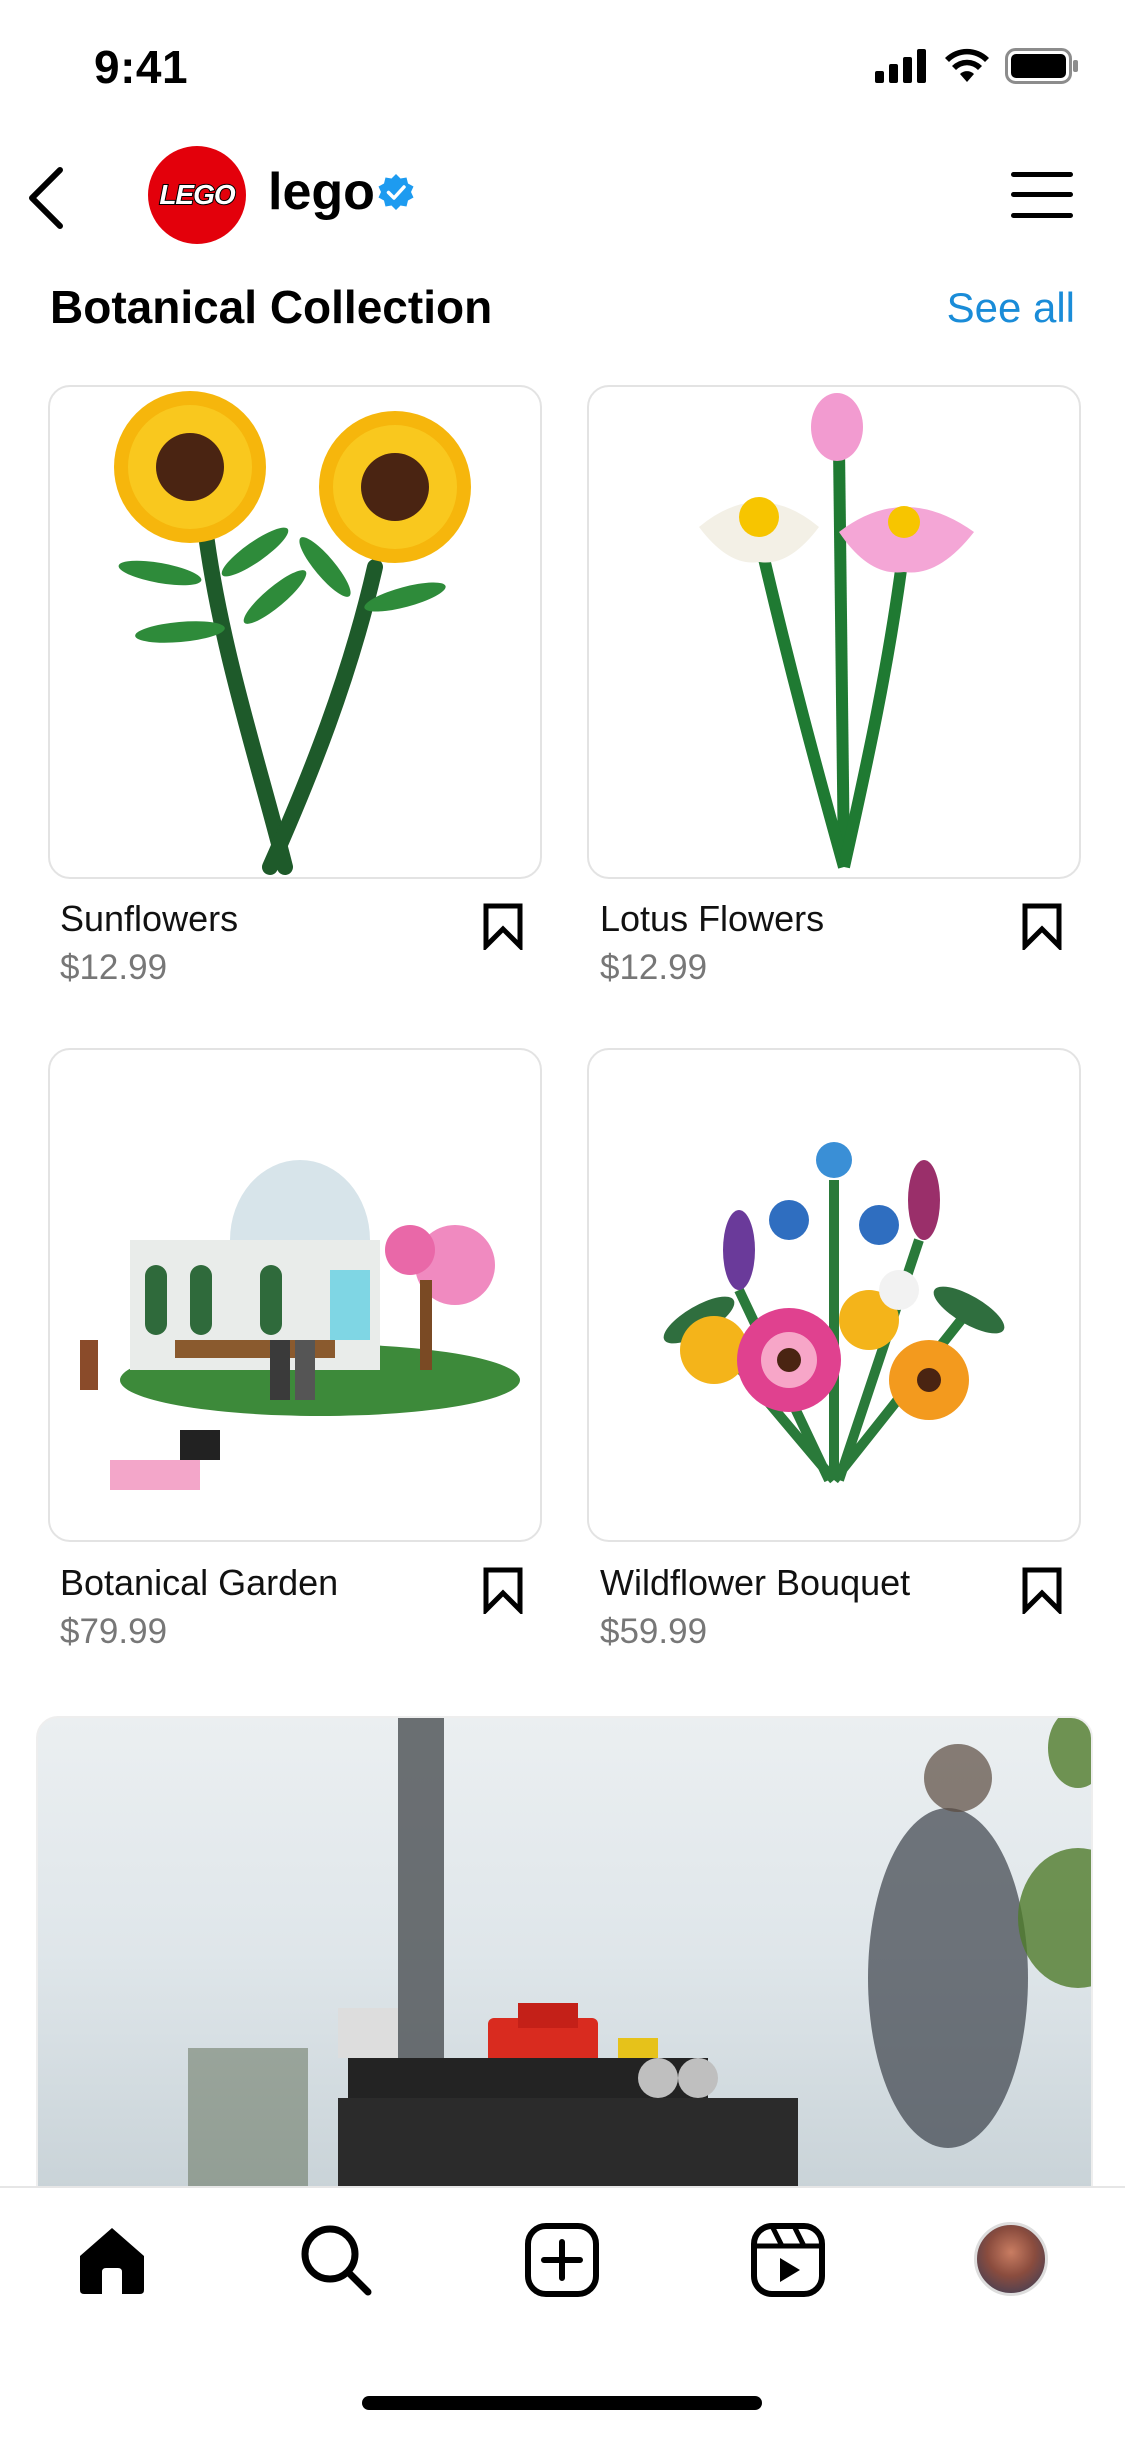  What do you see at coordinates (654, 1631) in the screenshot?
I see `product-price: $59.99` at bounding box center [654, 1631].